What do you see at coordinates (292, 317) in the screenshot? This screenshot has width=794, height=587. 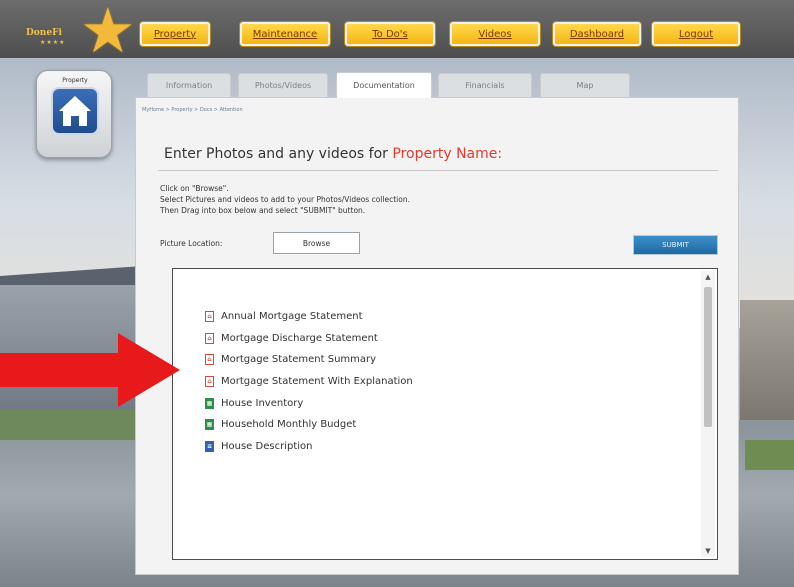 I see `file-name: Annual Mortgage Statement` at bounding box center [292, 317].